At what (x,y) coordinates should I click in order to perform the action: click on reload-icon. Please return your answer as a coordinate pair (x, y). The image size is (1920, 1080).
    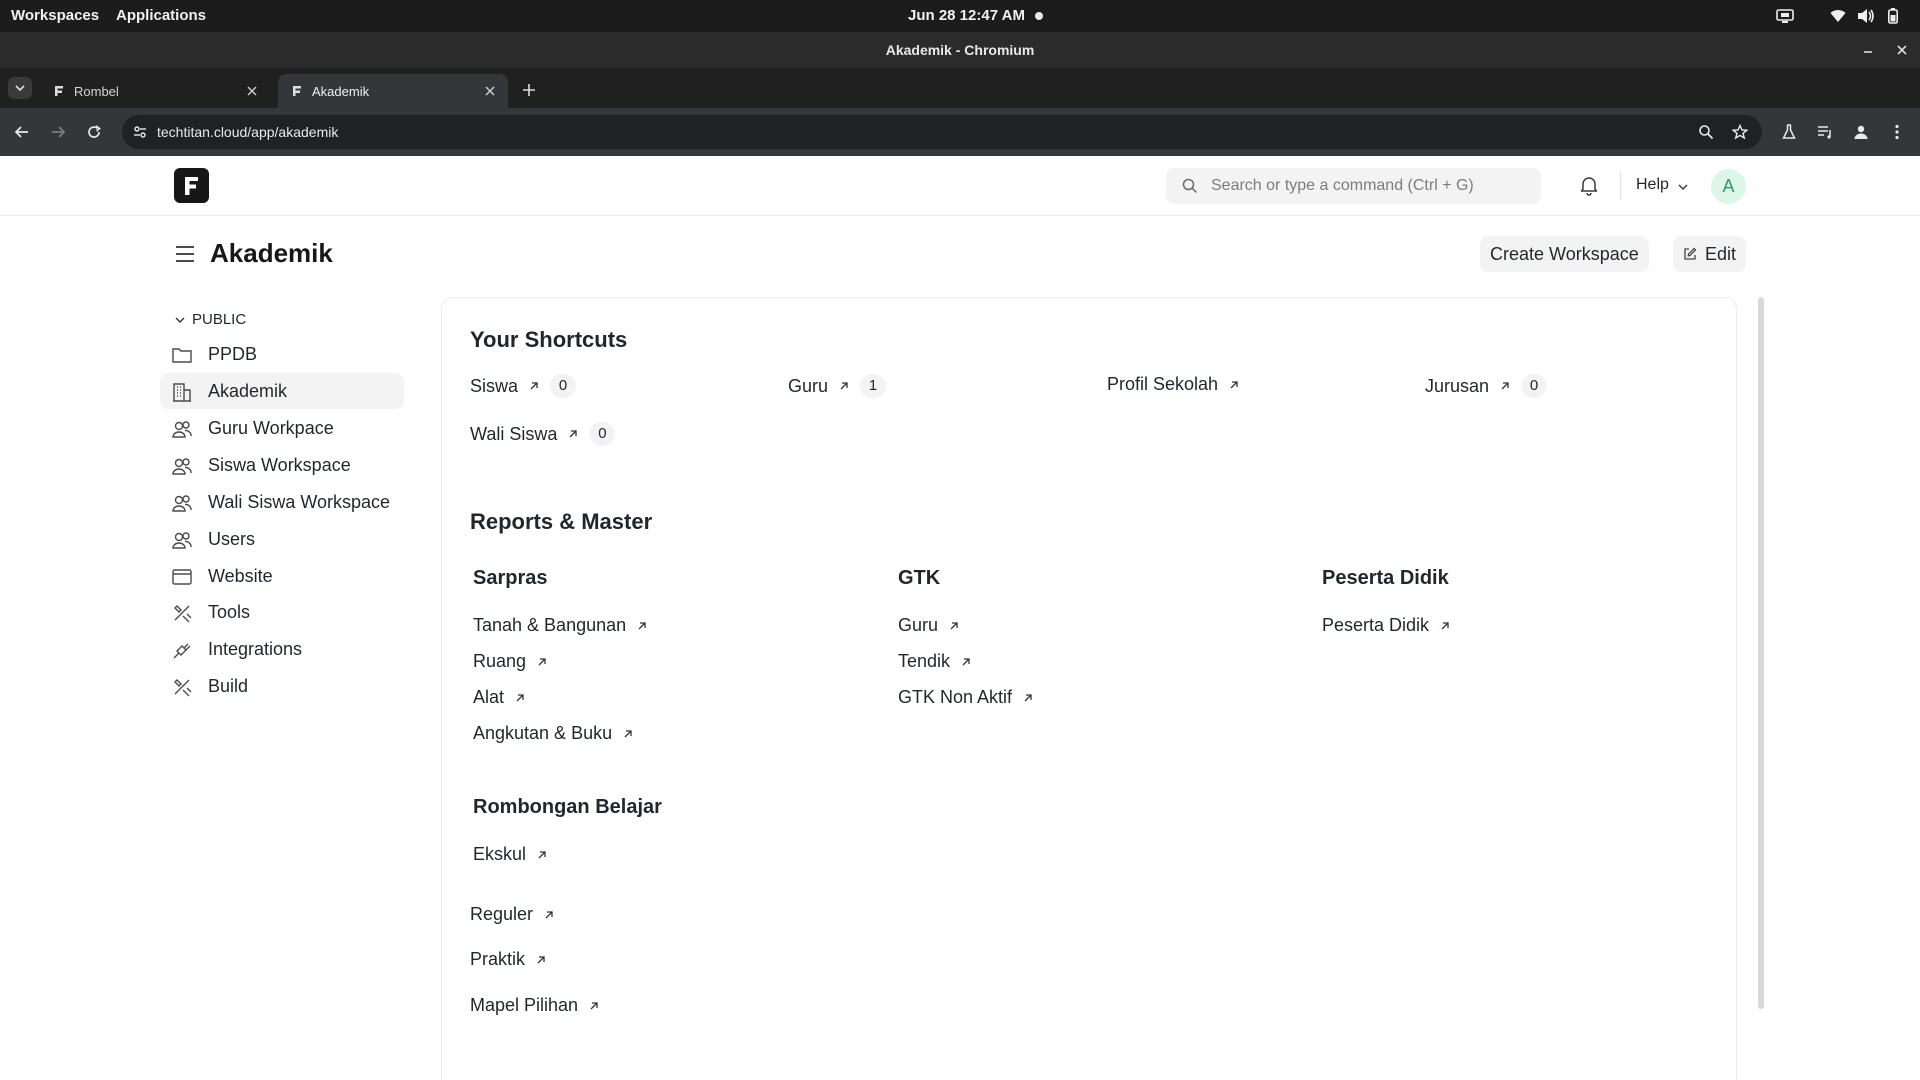
    Looking at the image, I should click on (94, 132).